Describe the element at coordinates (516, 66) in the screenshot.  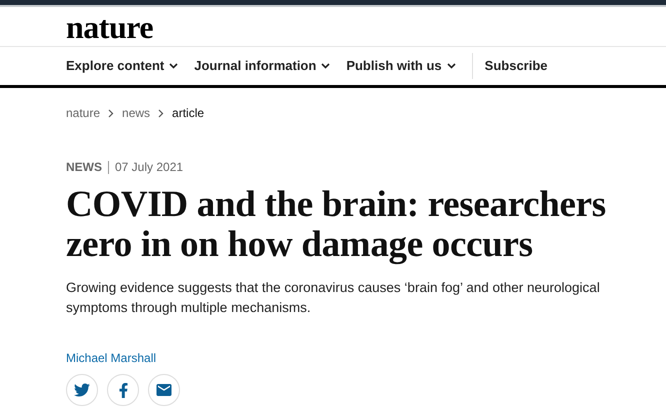
I see `subscribe-link: Subscribe` at that location.